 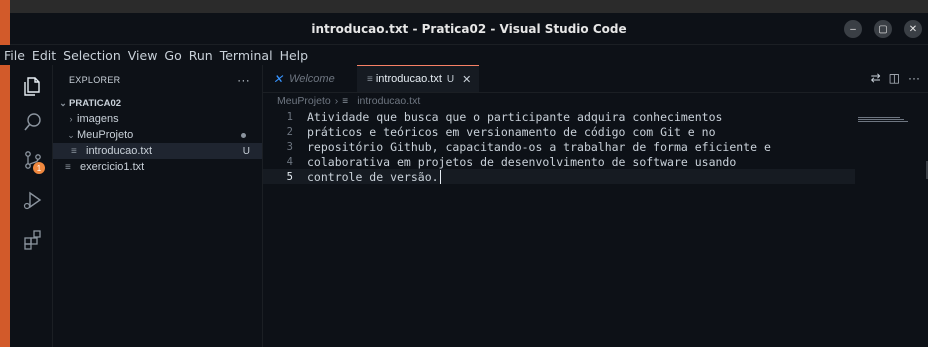 I want to click on vscode-logo-icon: ✕, so click(x=278, y=78).